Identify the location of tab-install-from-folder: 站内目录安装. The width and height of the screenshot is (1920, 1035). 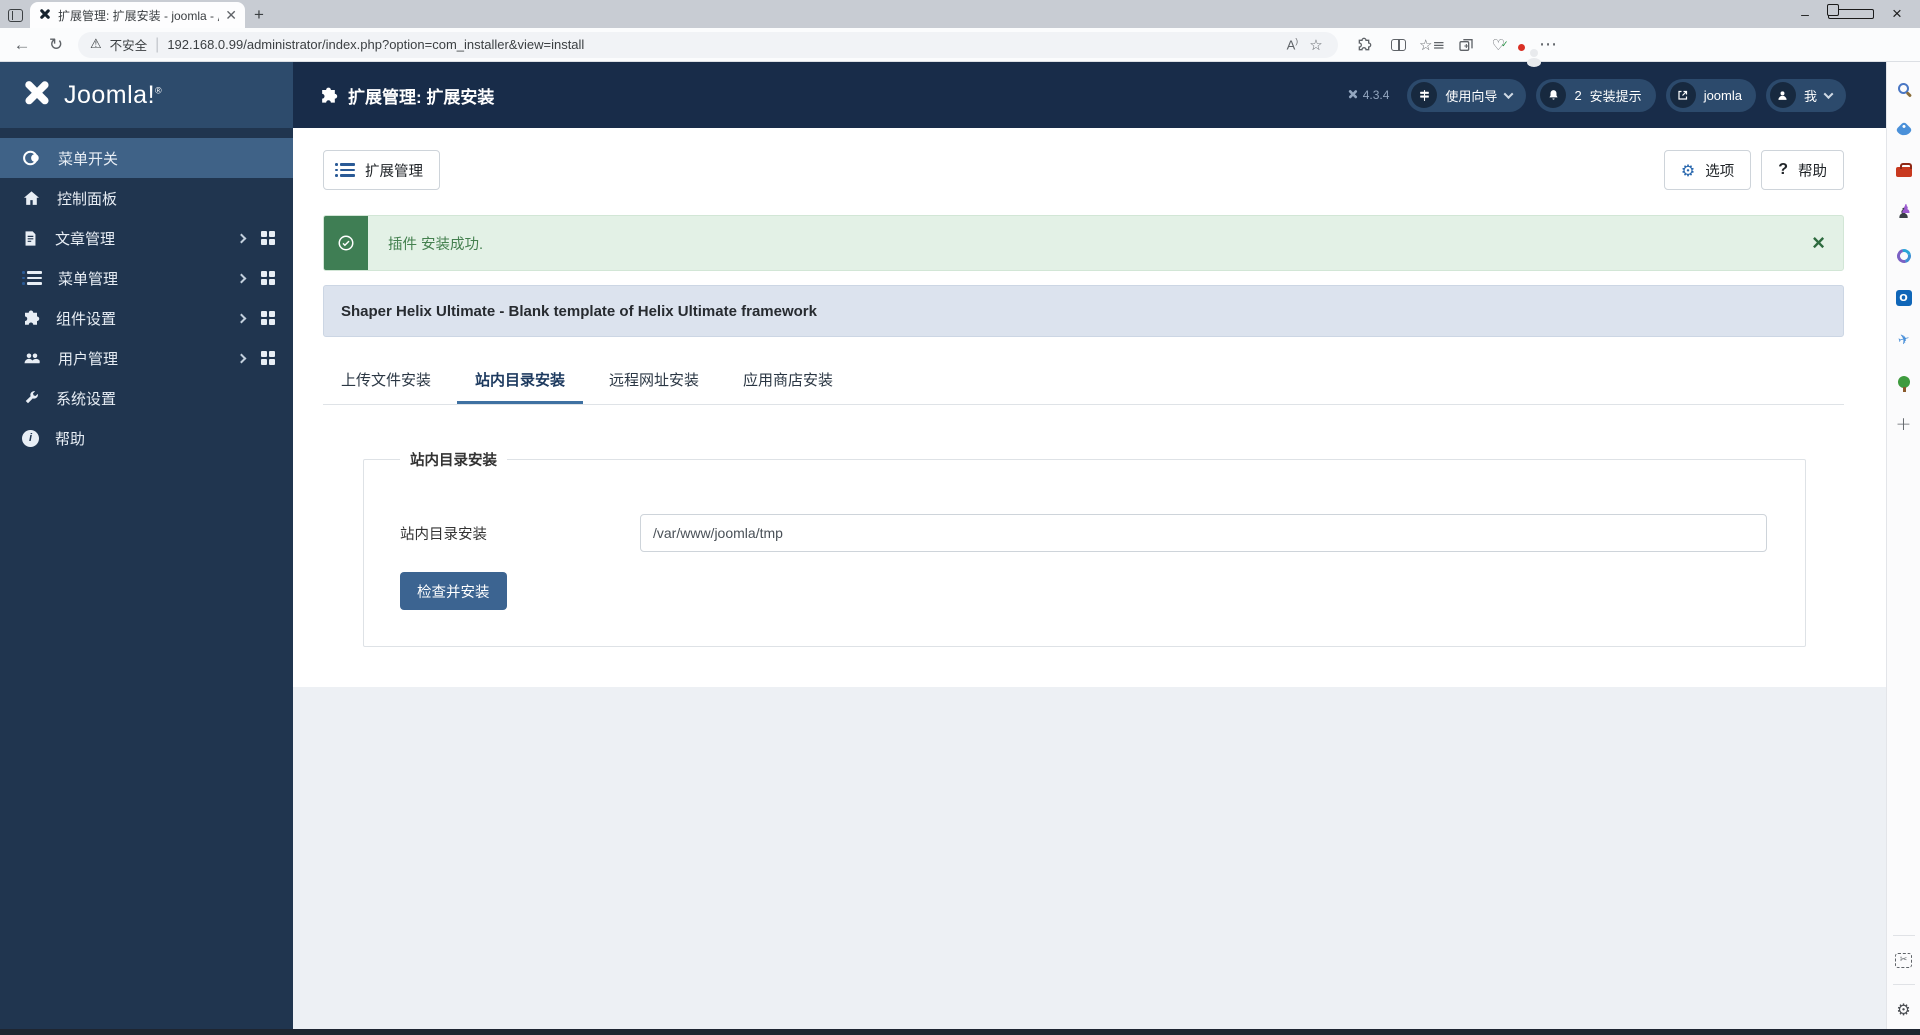
(520, 380).